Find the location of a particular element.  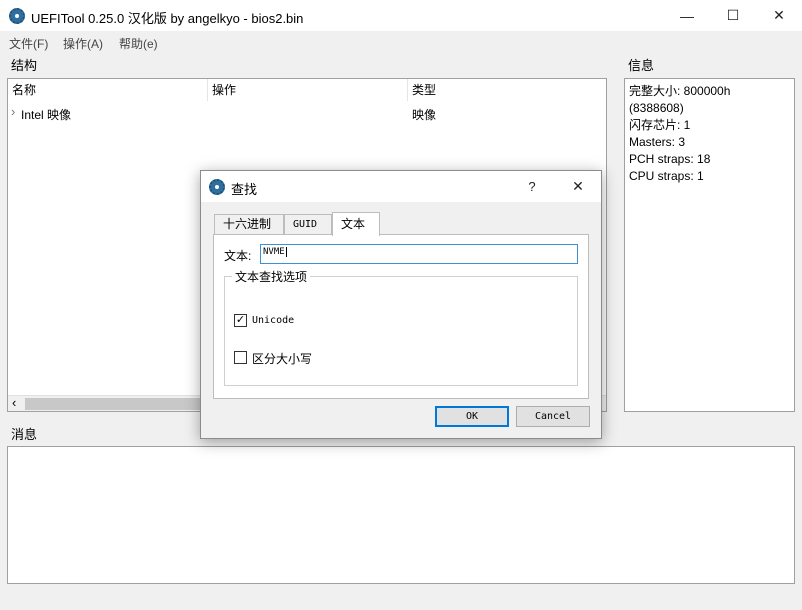

unicode-label: Unicode is located at coordinates (273, 320).